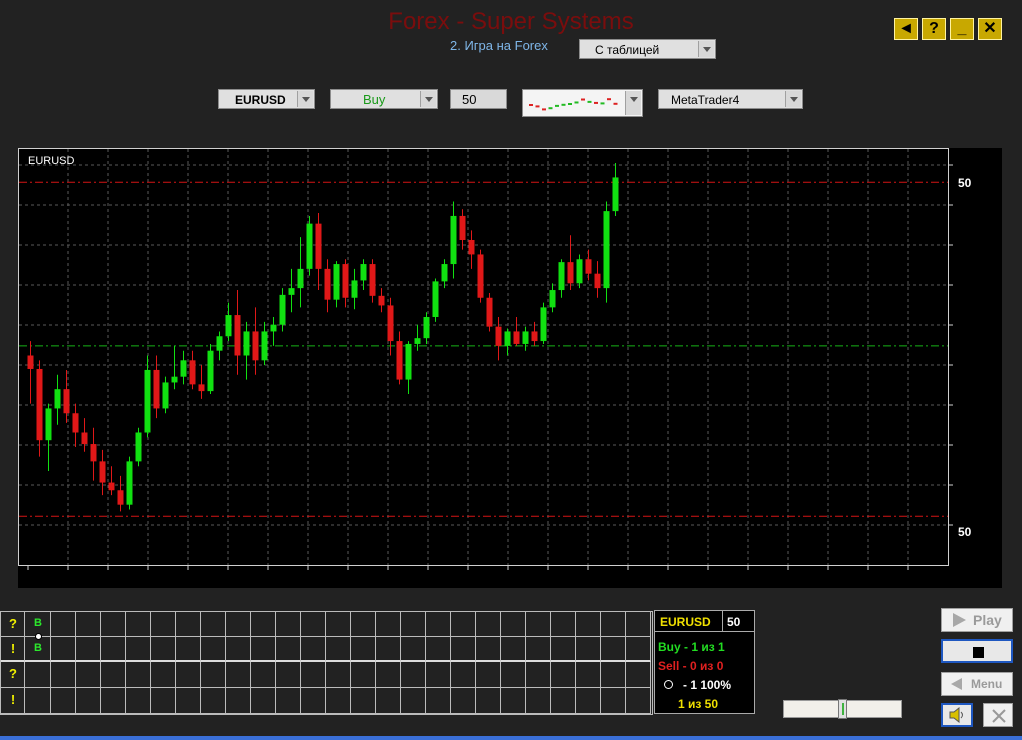  What do you see at coordinates (647, 49) in the screenshot?
I see `mode-select: С таблицей` at bounding box center [647, 49].